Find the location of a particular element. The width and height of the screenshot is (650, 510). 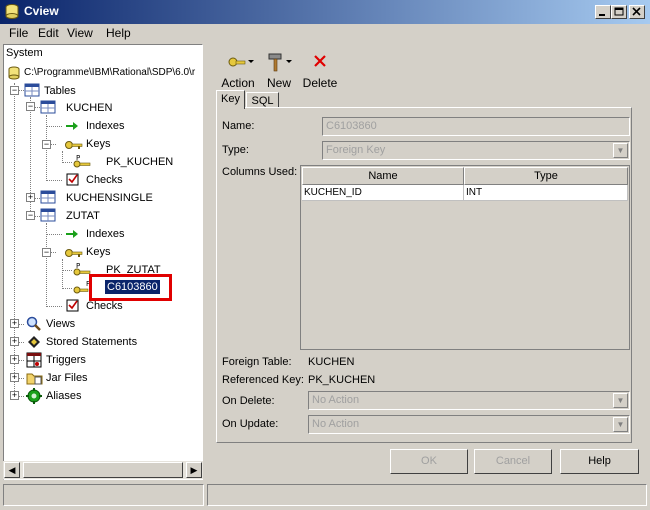

menu-edit: Edit is located at coordinates (48, 33).